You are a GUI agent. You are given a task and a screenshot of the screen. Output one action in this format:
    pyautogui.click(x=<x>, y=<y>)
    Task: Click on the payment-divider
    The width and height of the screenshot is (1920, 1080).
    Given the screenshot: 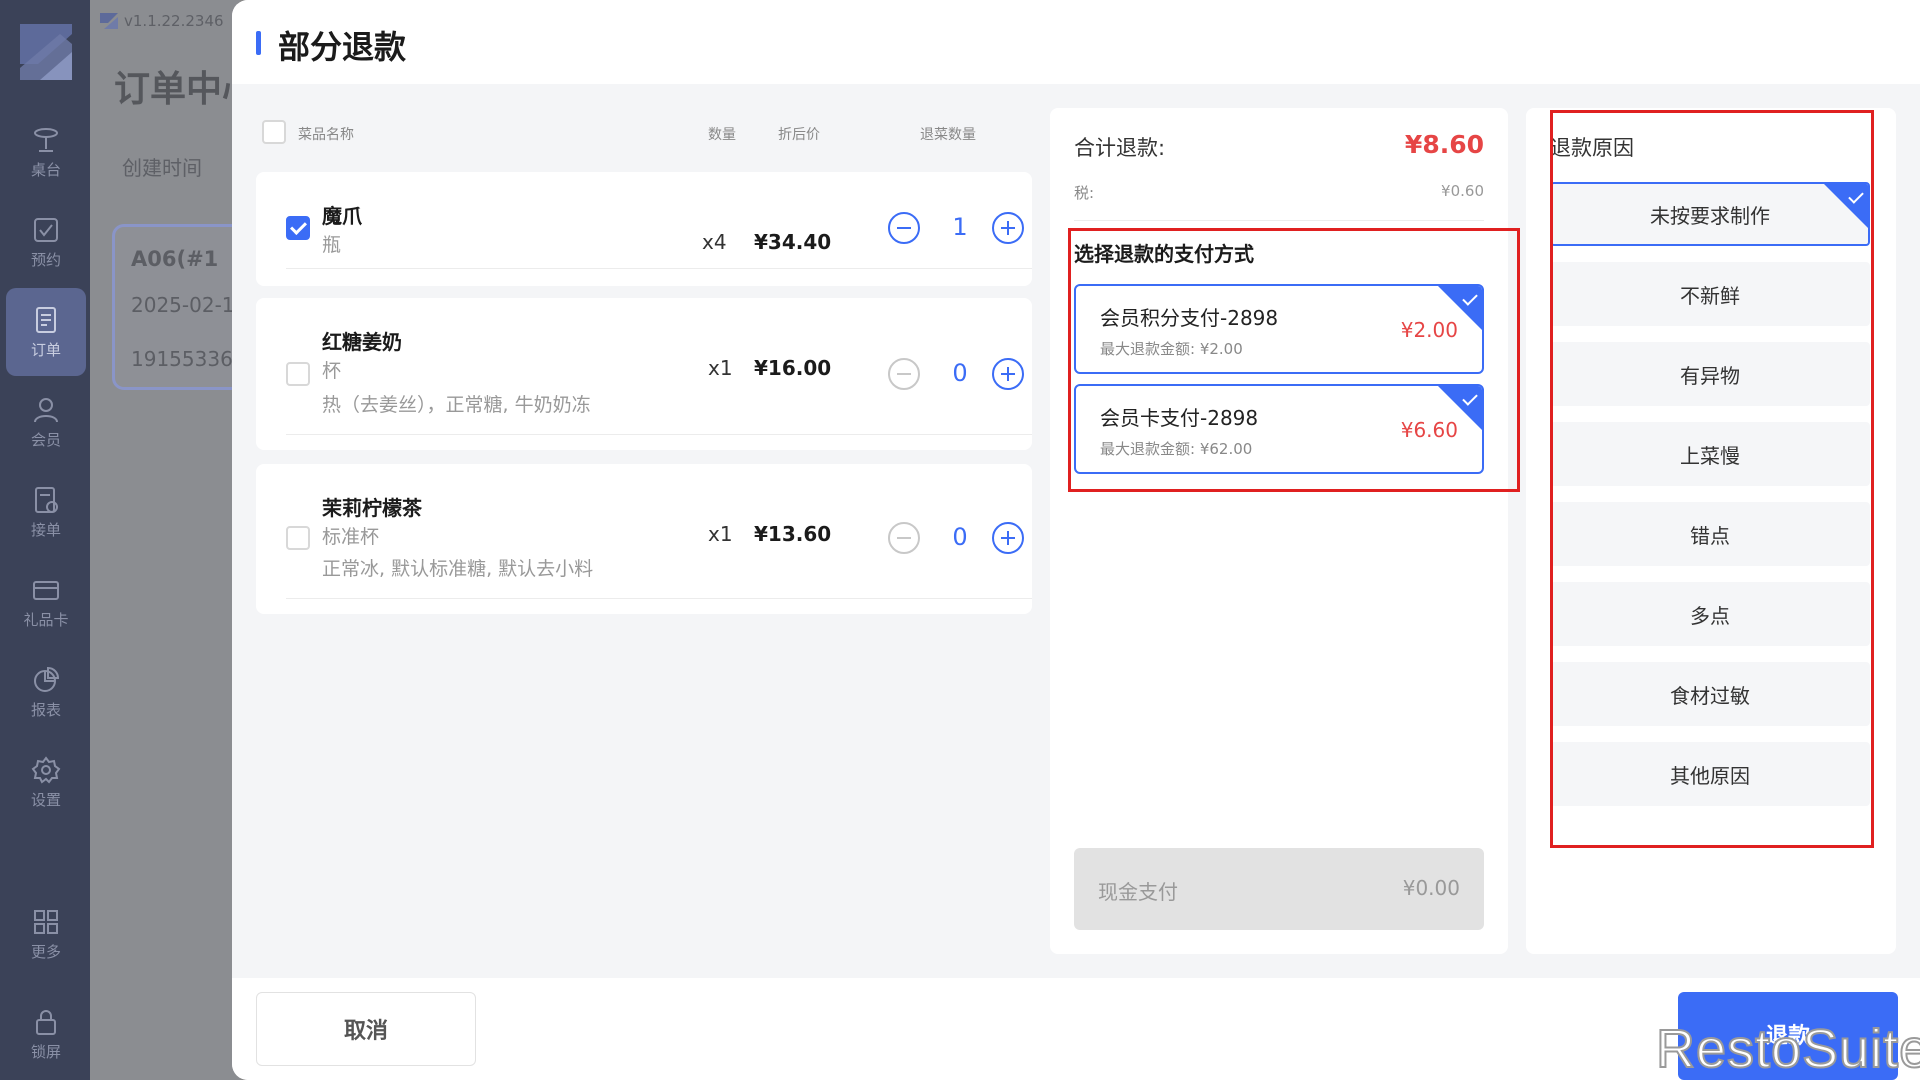 What is the action you would take?
    pyautogui.click(x=1279, y=220)
    